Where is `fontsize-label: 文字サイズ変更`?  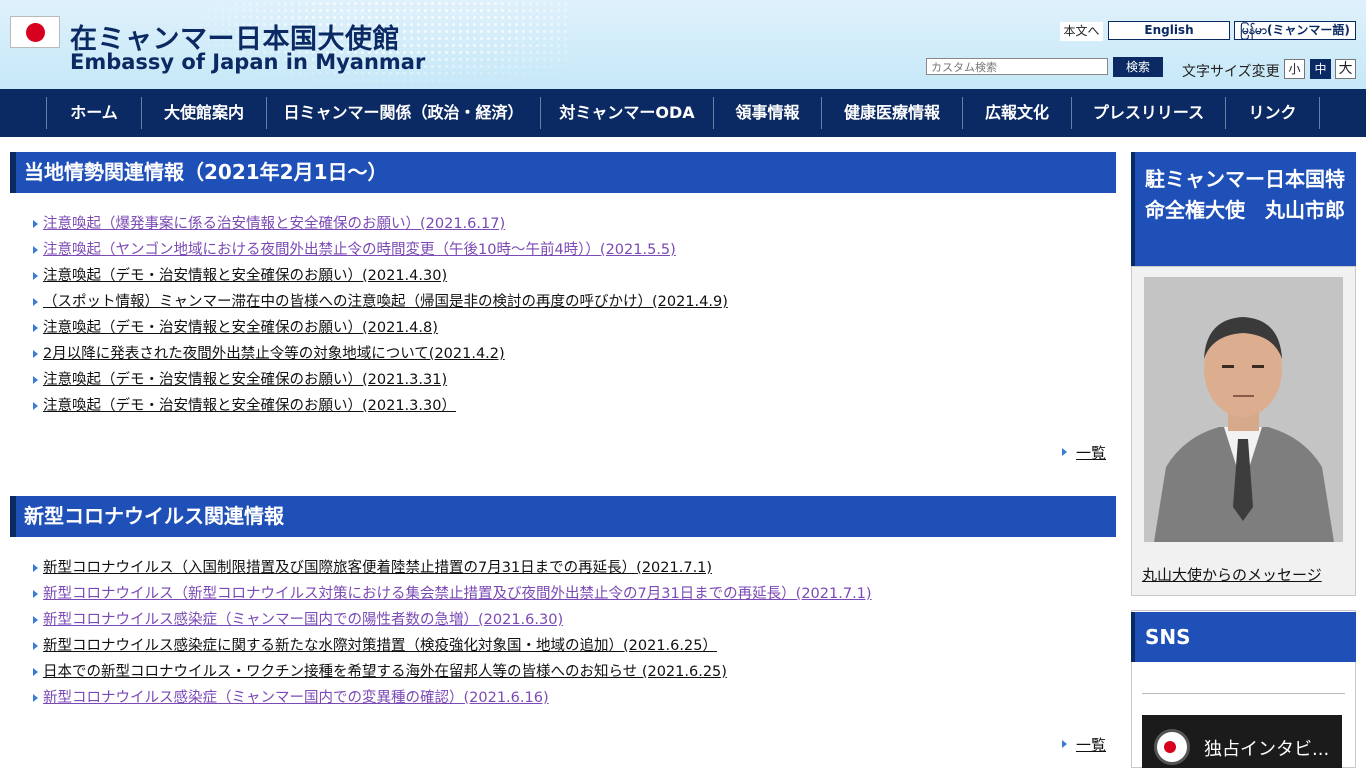
fontsize-label: 文字サイズ変更 is located at coordinates (1231, 72).